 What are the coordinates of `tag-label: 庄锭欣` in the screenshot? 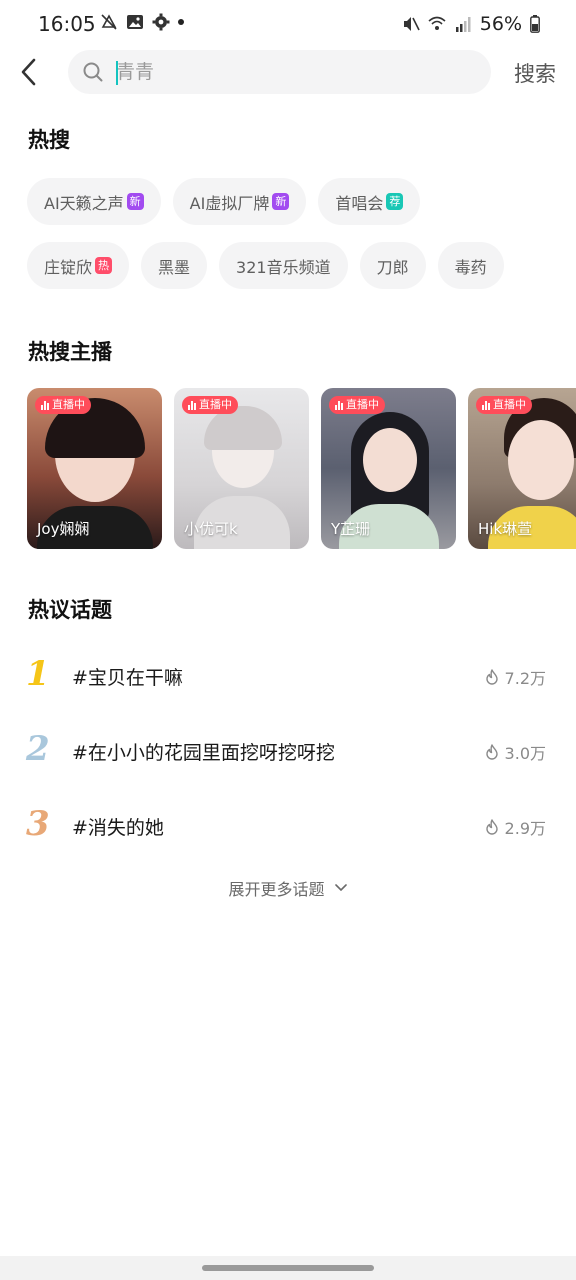 It's located at (68, 267).